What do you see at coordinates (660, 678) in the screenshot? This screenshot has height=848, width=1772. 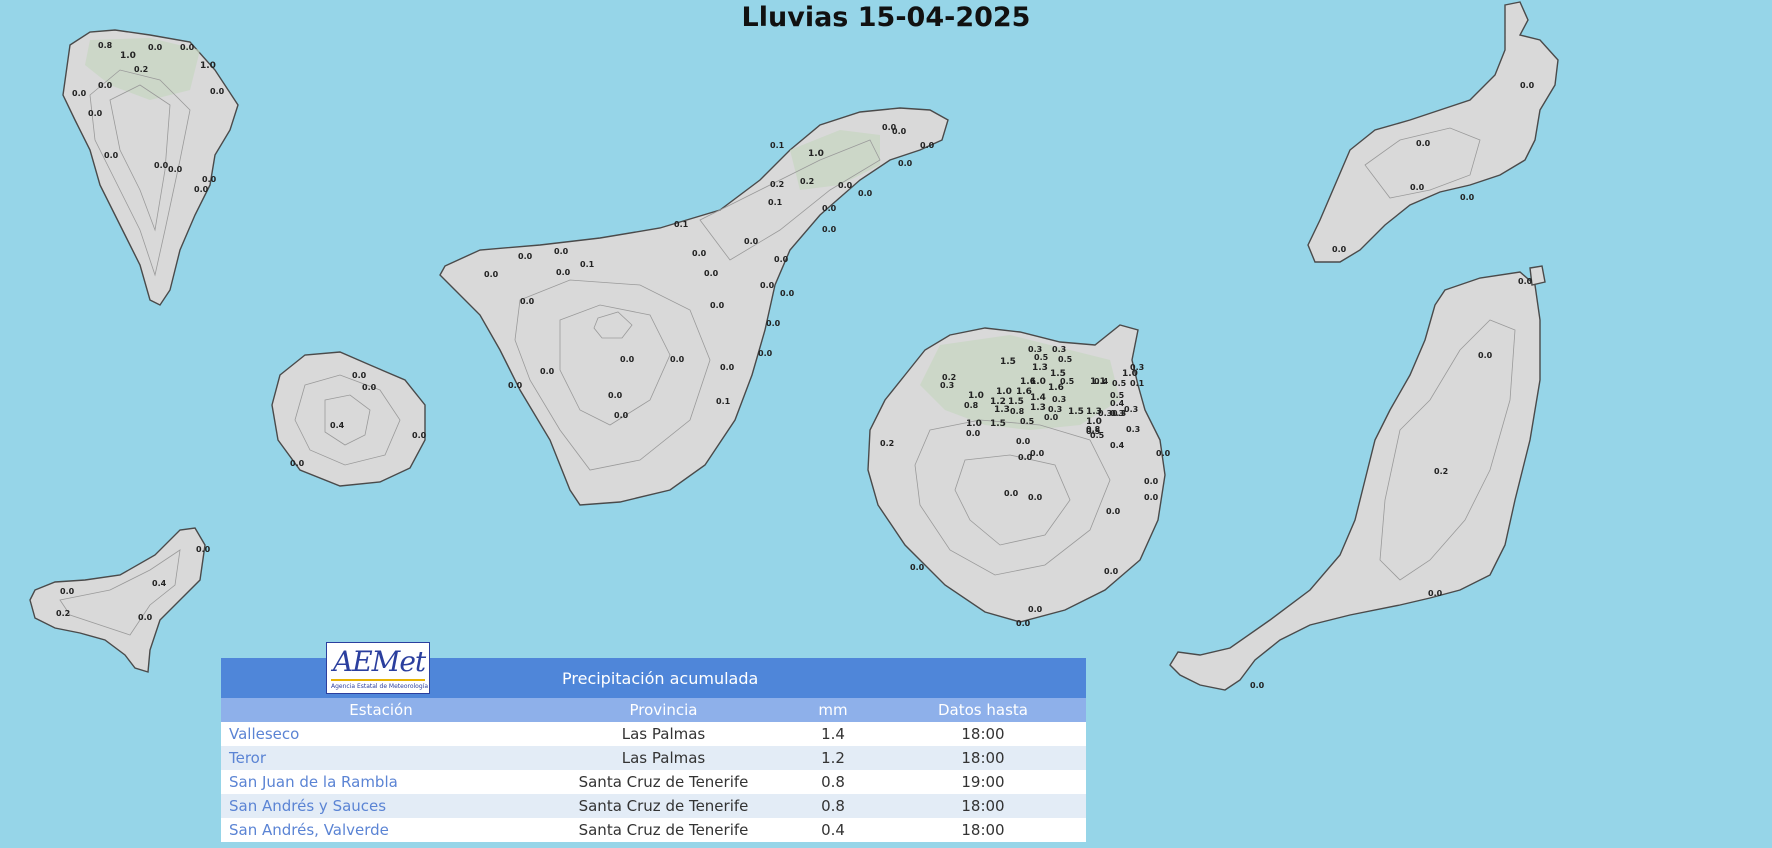 I see `table-title: Precipitación acumulada` at bounding box center [660, 678].